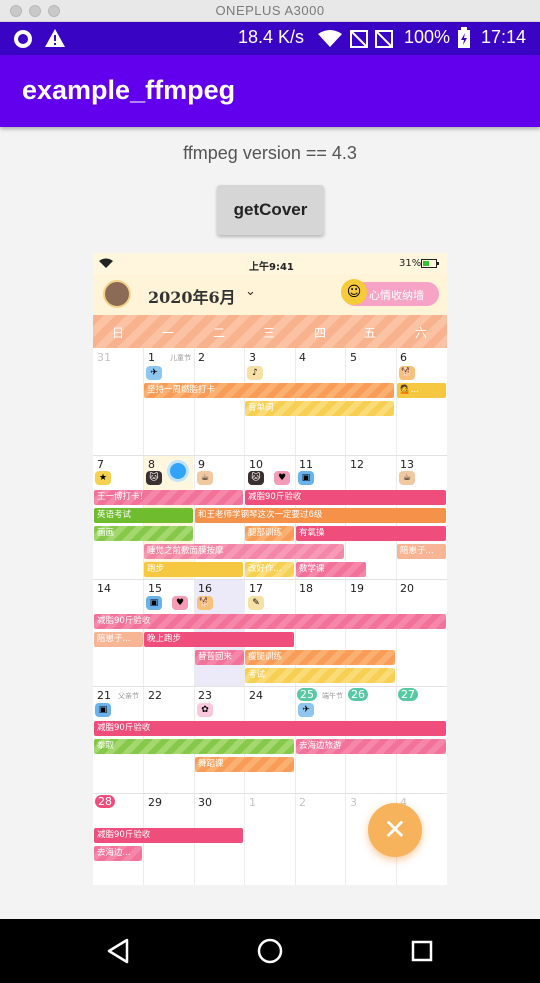 This screenshot has width=540, height=983. What do you see at coordinates (194, 746) in the screenshot?
I see `event-bar: 拳取` at bounding box center [194, 746].